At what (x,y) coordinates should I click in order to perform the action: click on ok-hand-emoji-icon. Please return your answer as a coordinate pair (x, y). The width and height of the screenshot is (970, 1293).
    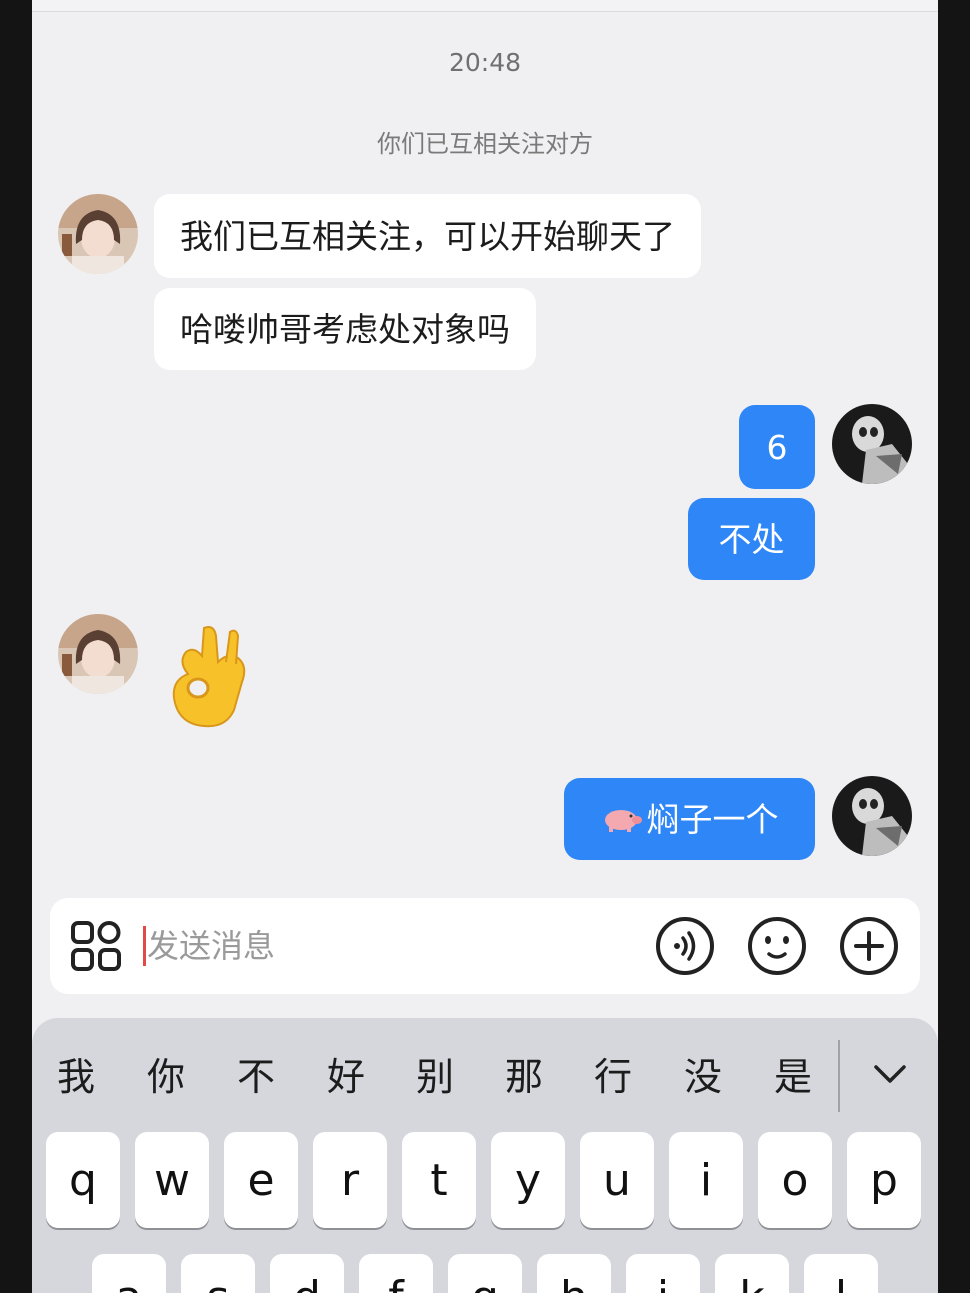
    Looking at the image, I should click on (213, 677).